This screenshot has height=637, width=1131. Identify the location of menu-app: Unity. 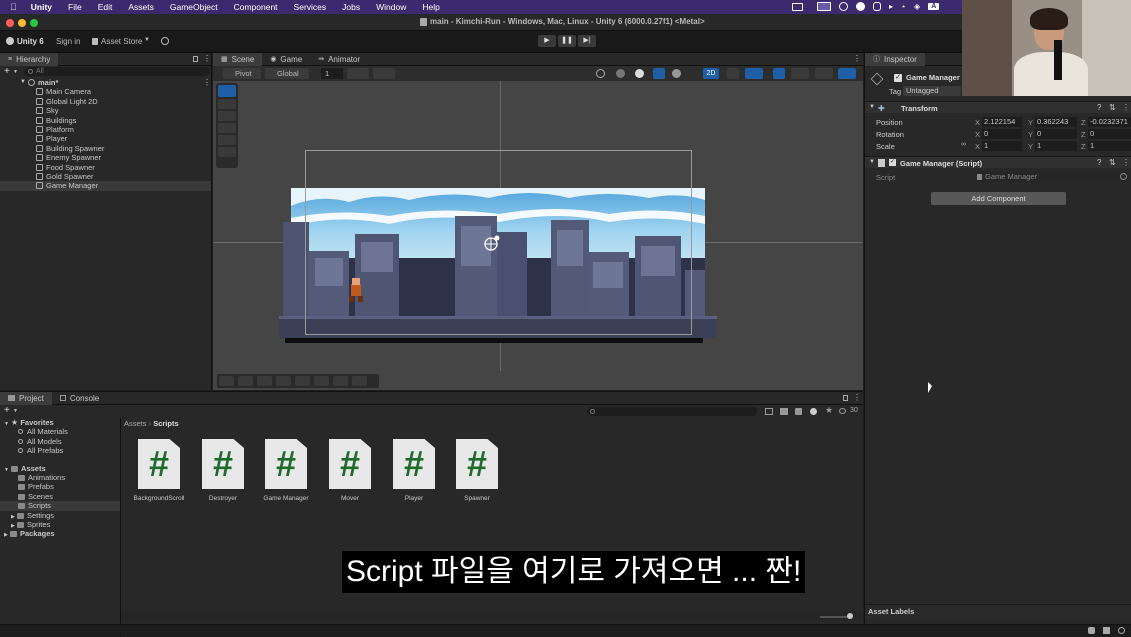
(41, 7).